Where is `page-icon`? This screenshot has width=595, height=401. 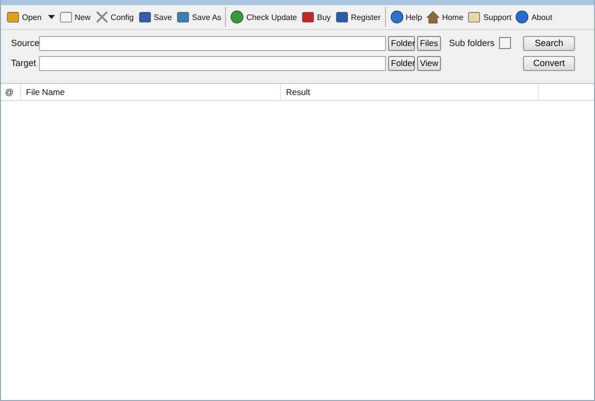 page-icon is located at coordinates (65, 17).